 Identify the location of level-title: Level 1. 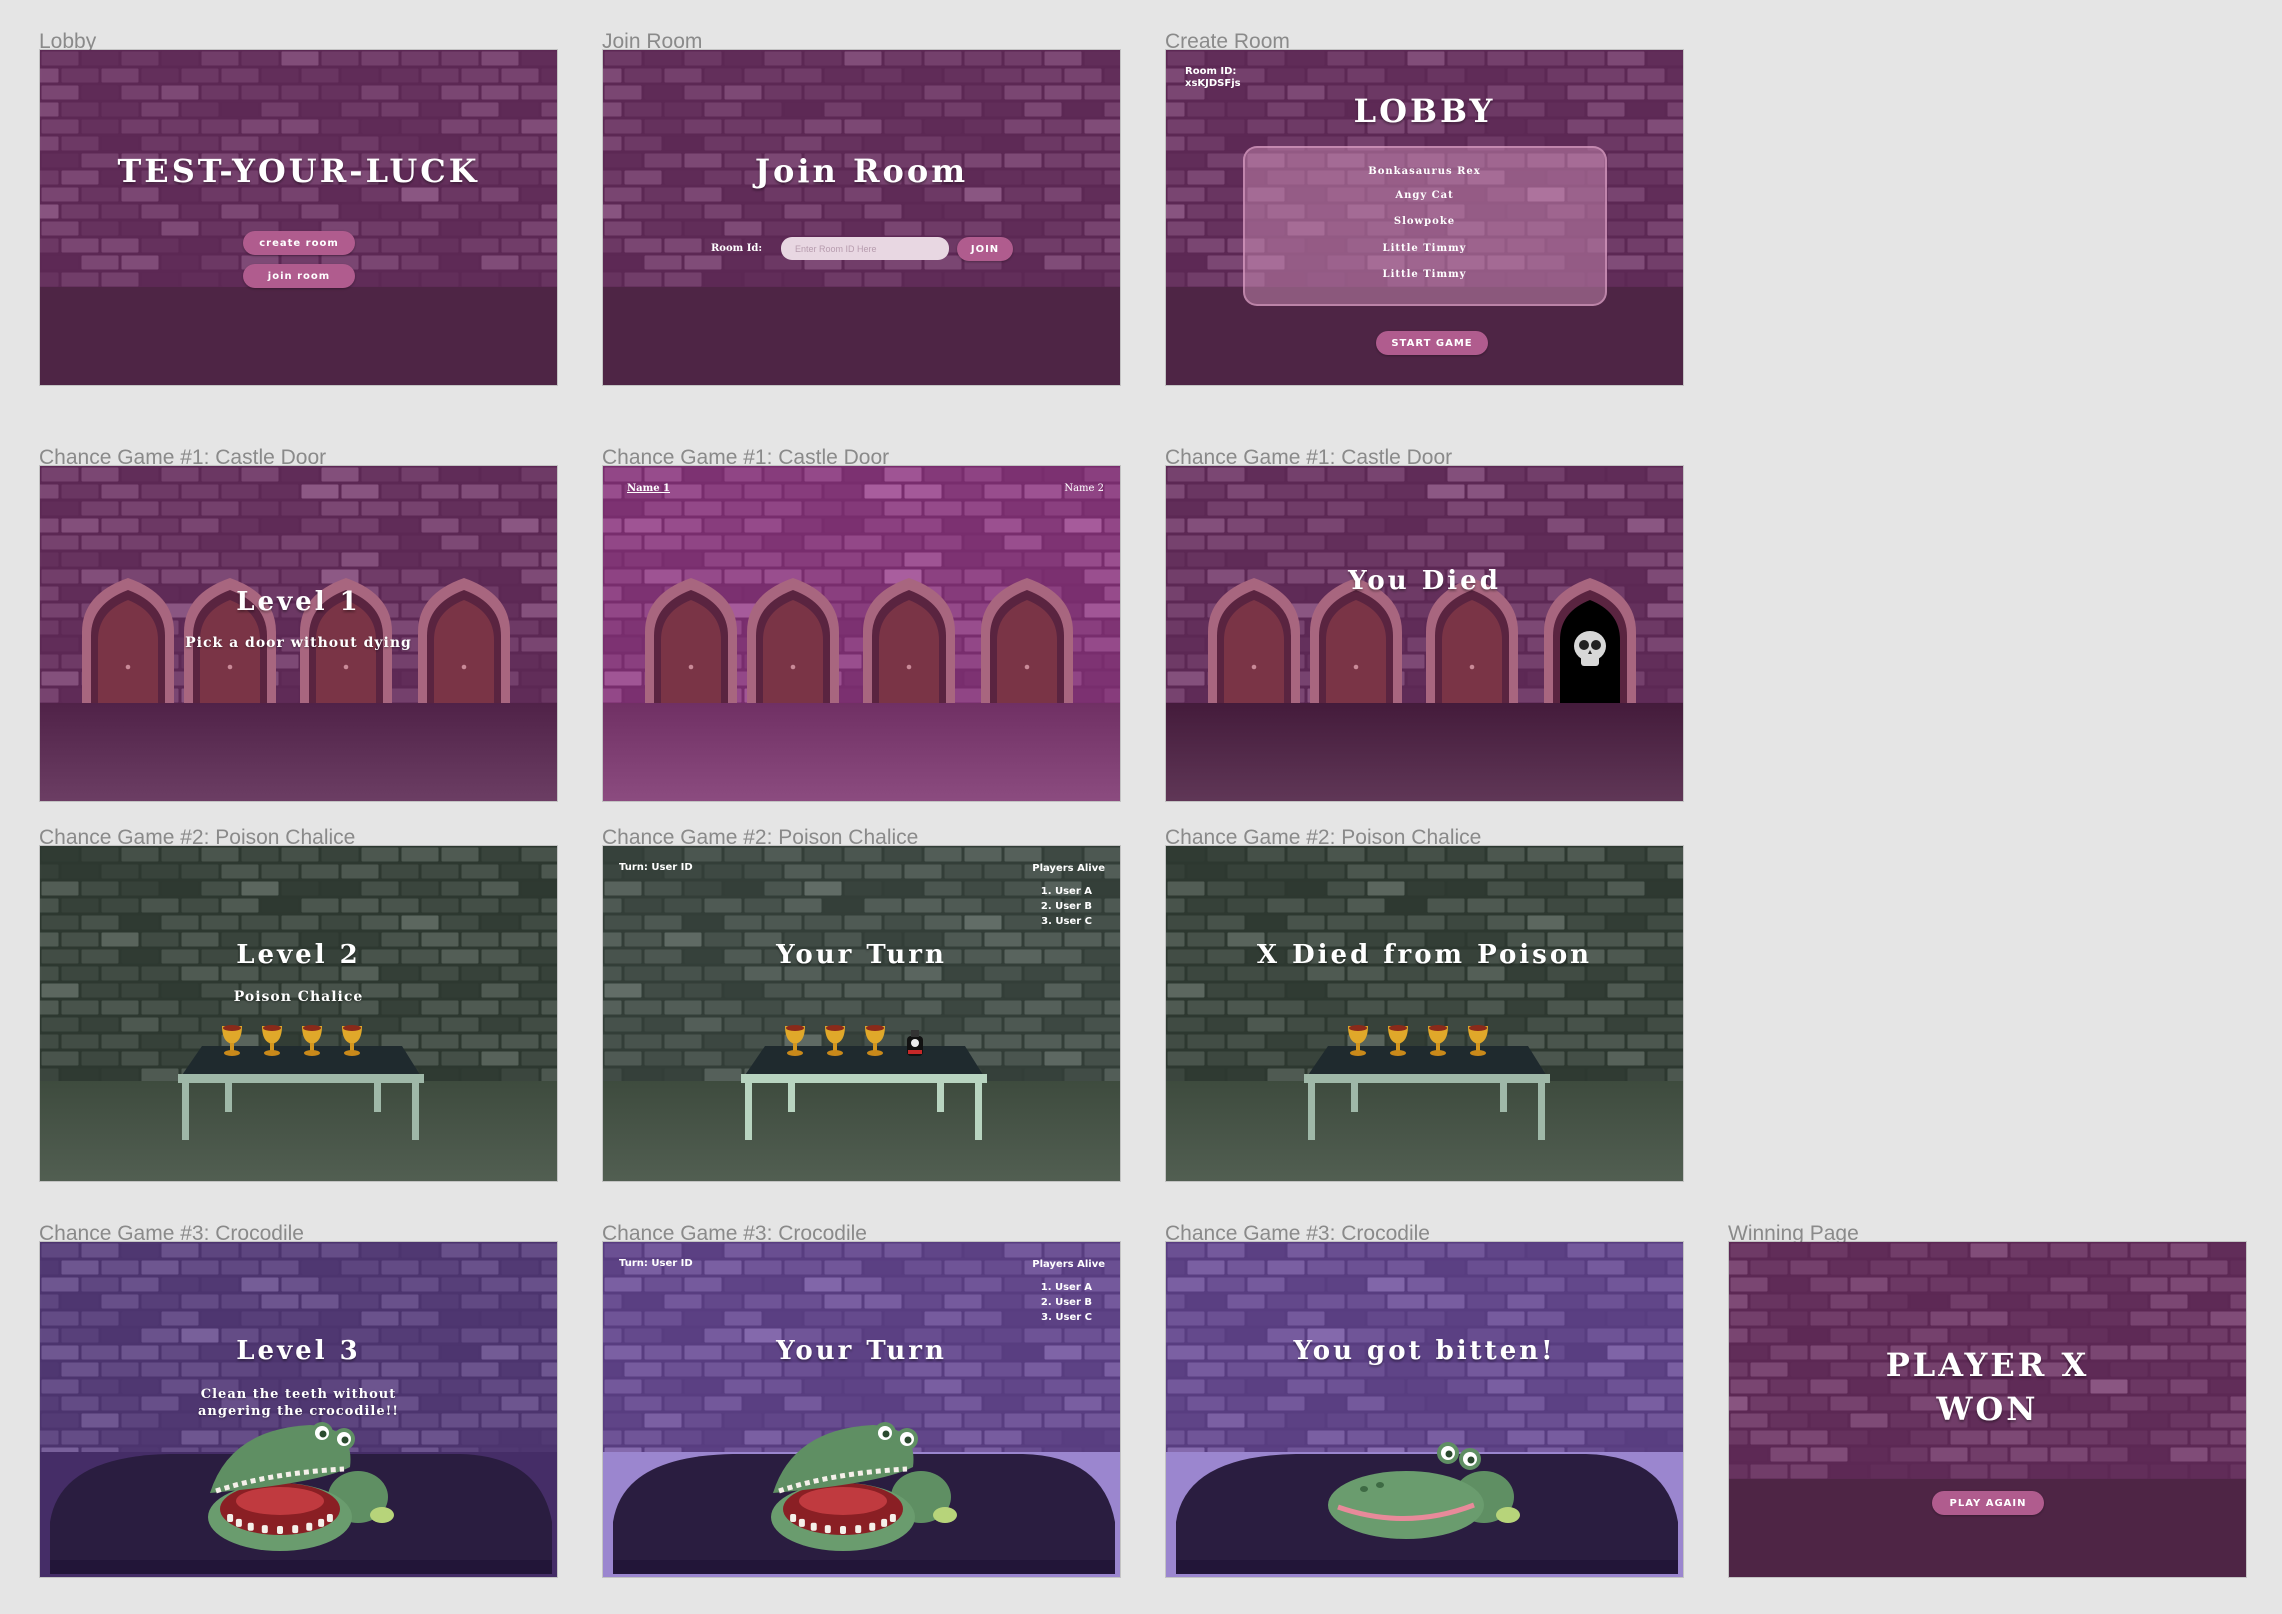
(298, 602).